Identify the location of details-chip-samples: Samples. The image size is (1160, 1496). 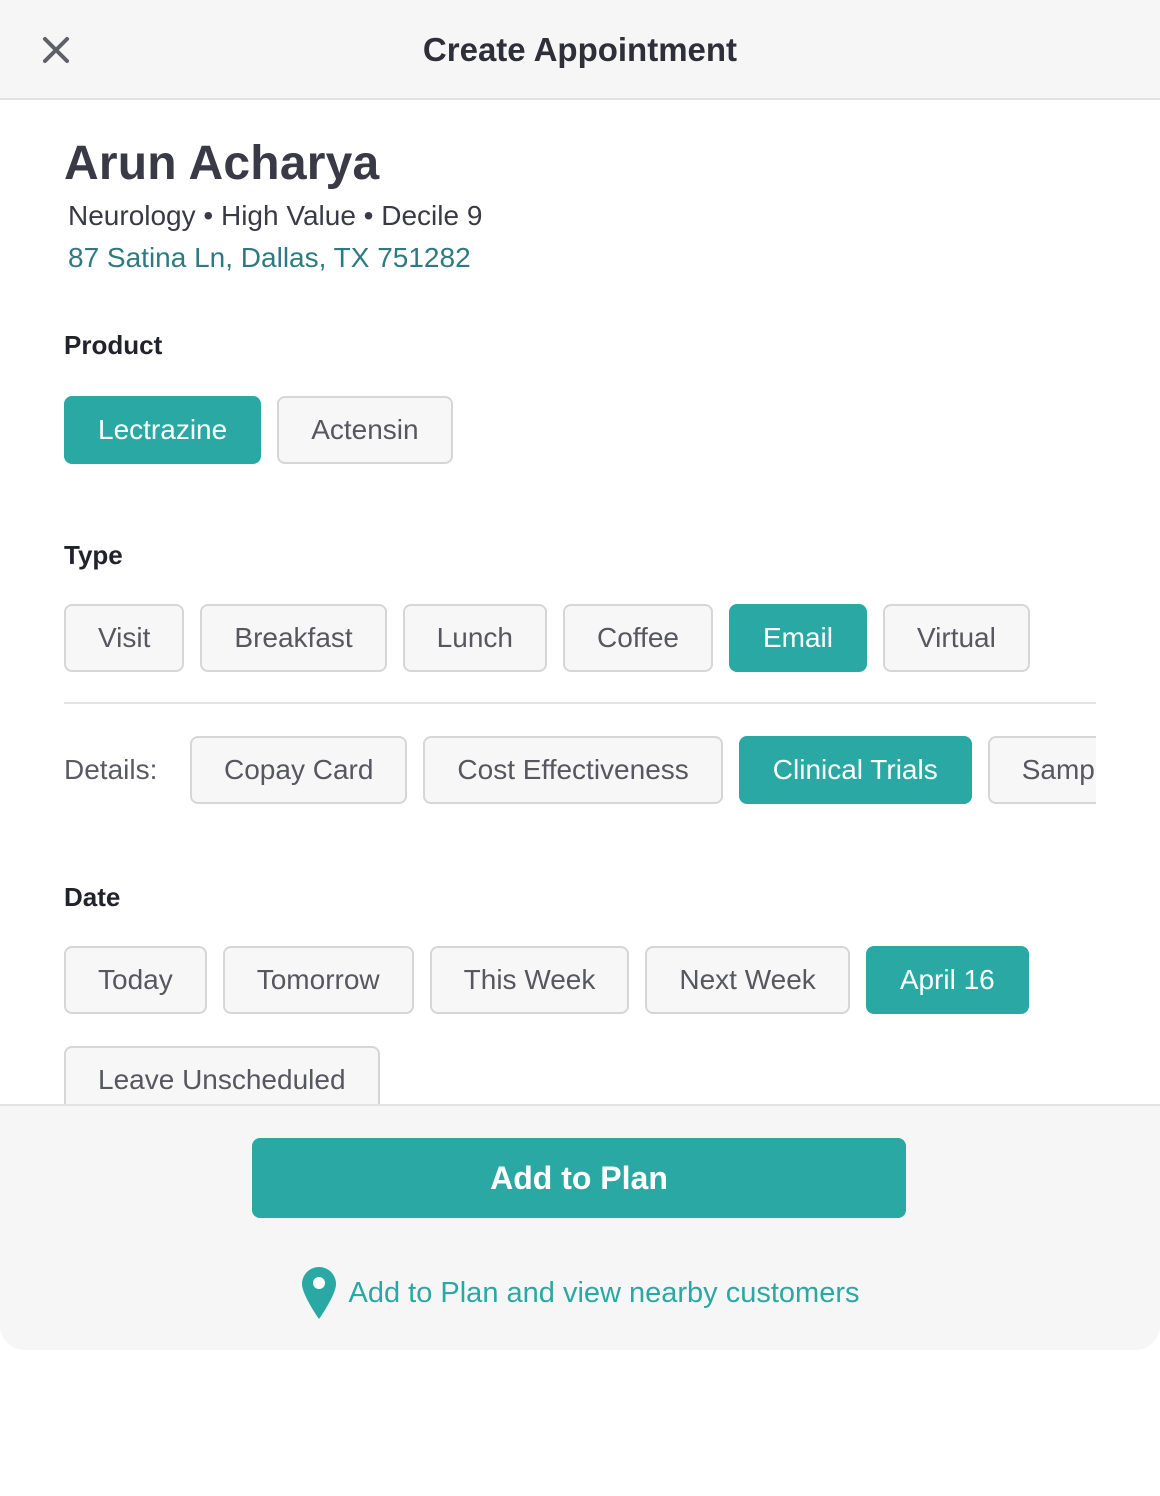
(1041, 770).